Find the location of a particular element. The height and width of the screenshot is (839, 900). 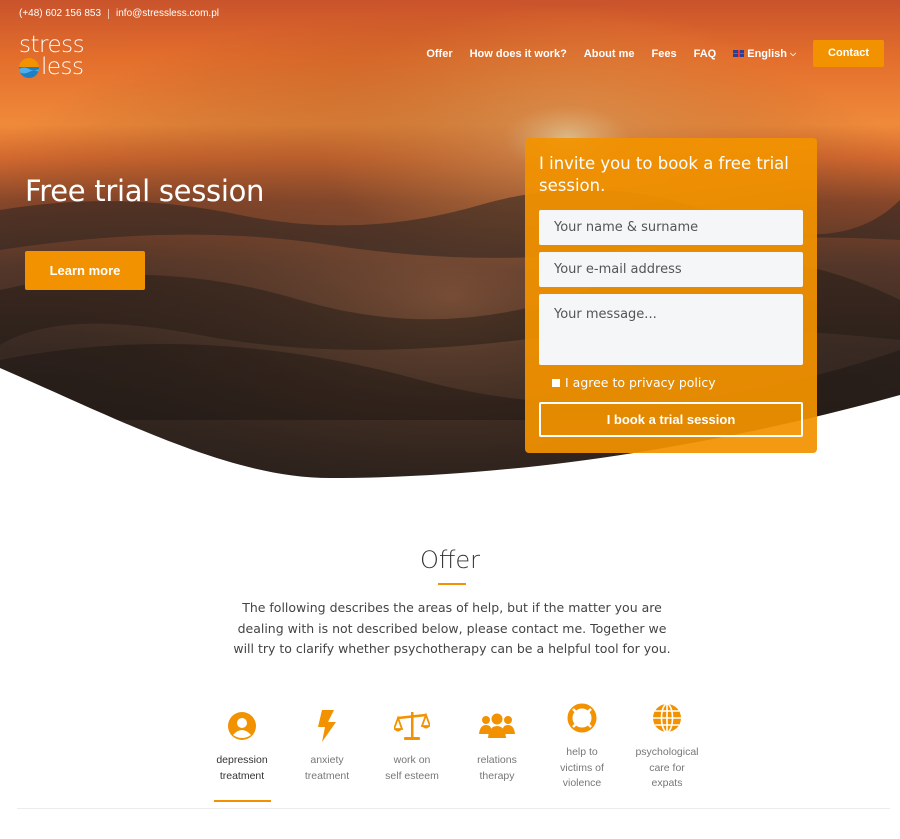

tab-label-line2: care for is located at coordinates (667, 767).